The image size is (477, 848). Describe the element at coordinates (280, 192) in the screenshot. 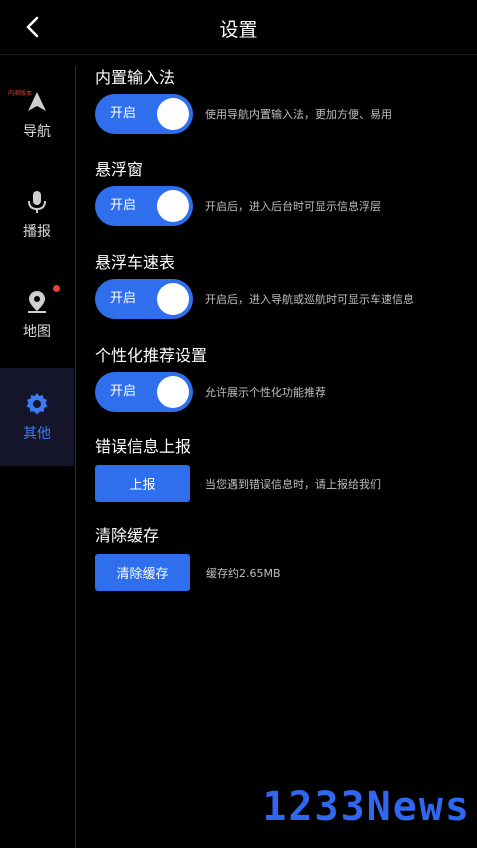

I see `setting-floating-window: 悬浮窗 开启 开启后，进入后台时可显示信息浮层` at that location.